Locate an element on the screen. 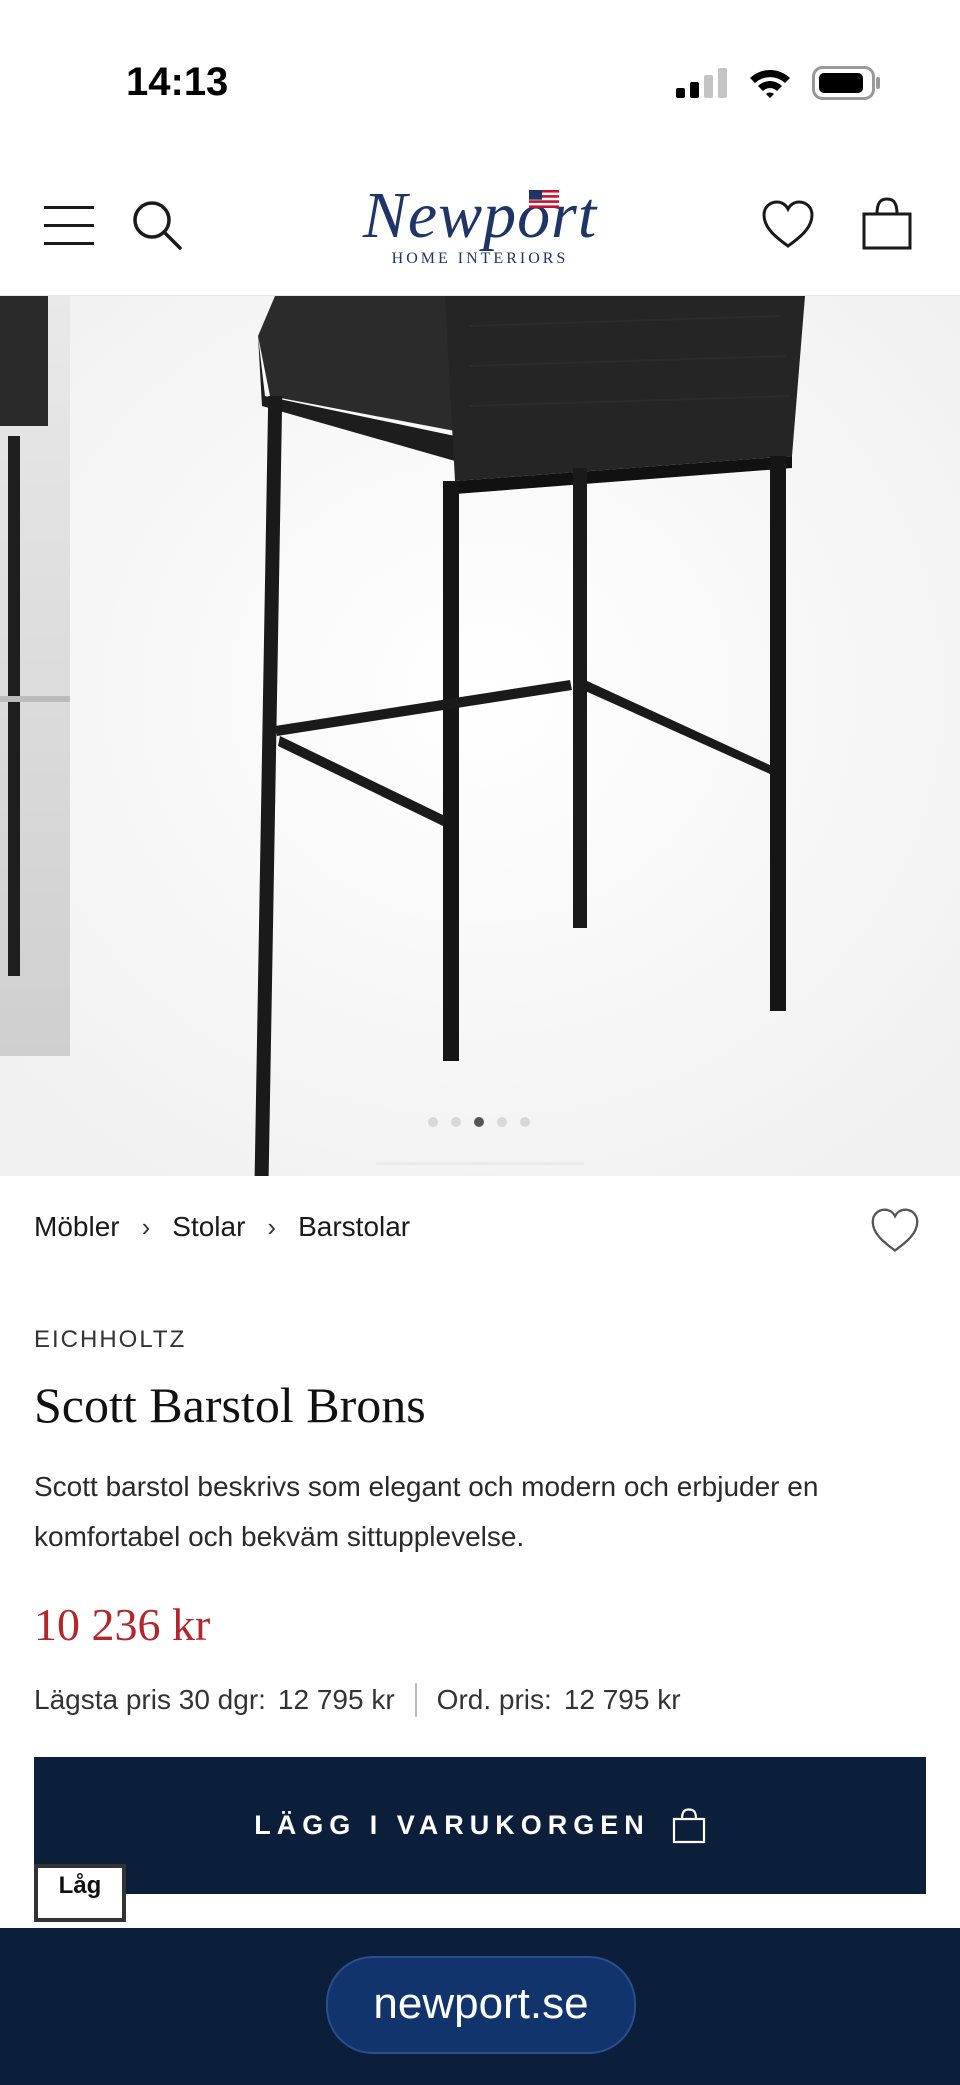  add-to-wishlist-button is located at coordinates (895, 1231).